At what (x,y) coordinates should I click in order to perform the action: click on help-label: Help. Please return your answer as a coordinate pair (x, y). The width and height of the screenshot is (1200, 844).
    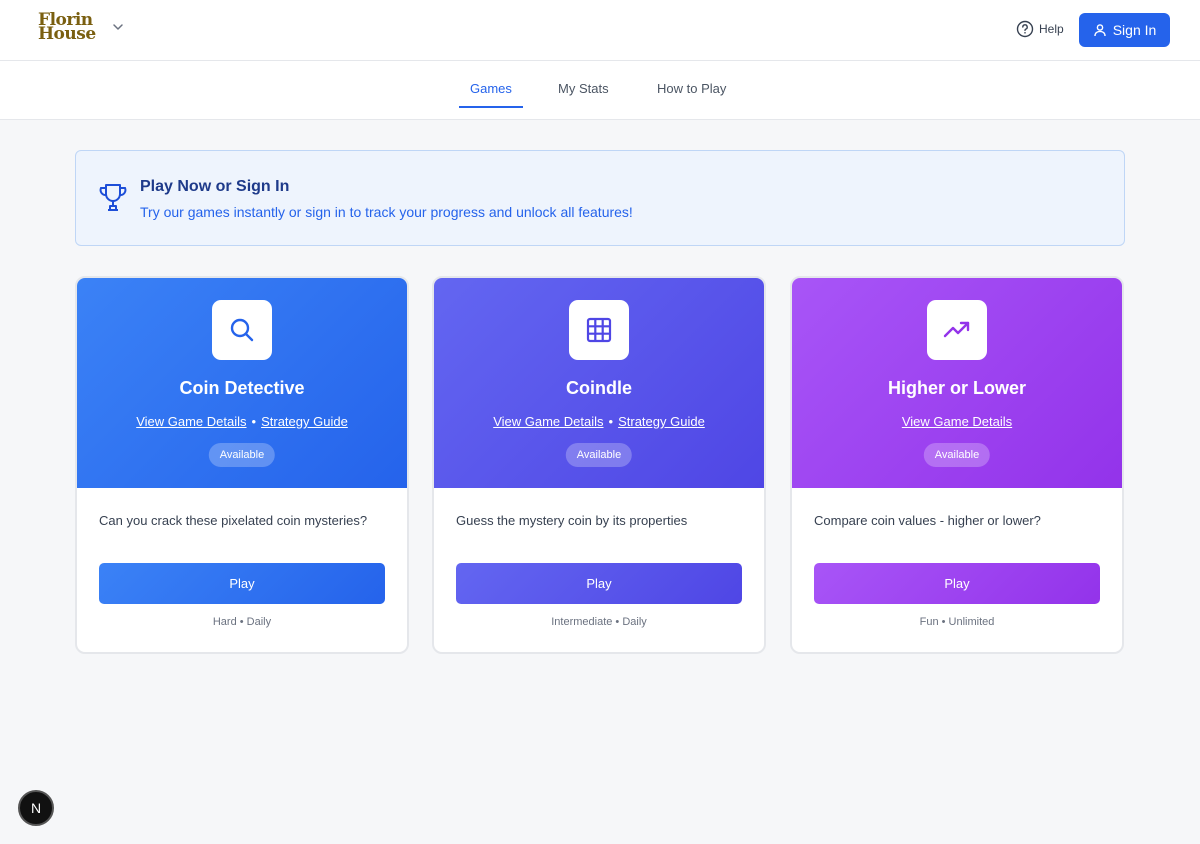
    Looking at the image, I should click on (1051, 29).